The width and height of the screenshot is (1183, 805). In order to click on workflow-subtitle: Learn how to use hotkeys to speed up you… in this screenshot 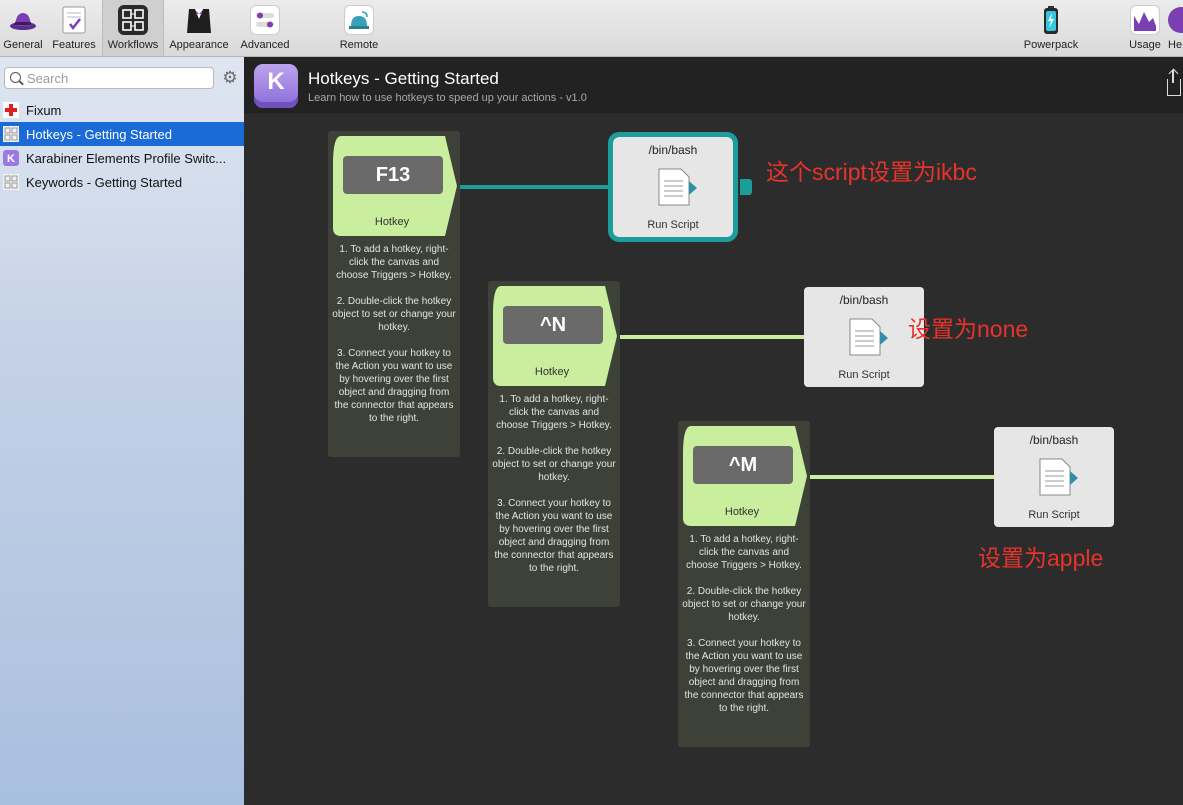, I will do `click(447, 98)`.